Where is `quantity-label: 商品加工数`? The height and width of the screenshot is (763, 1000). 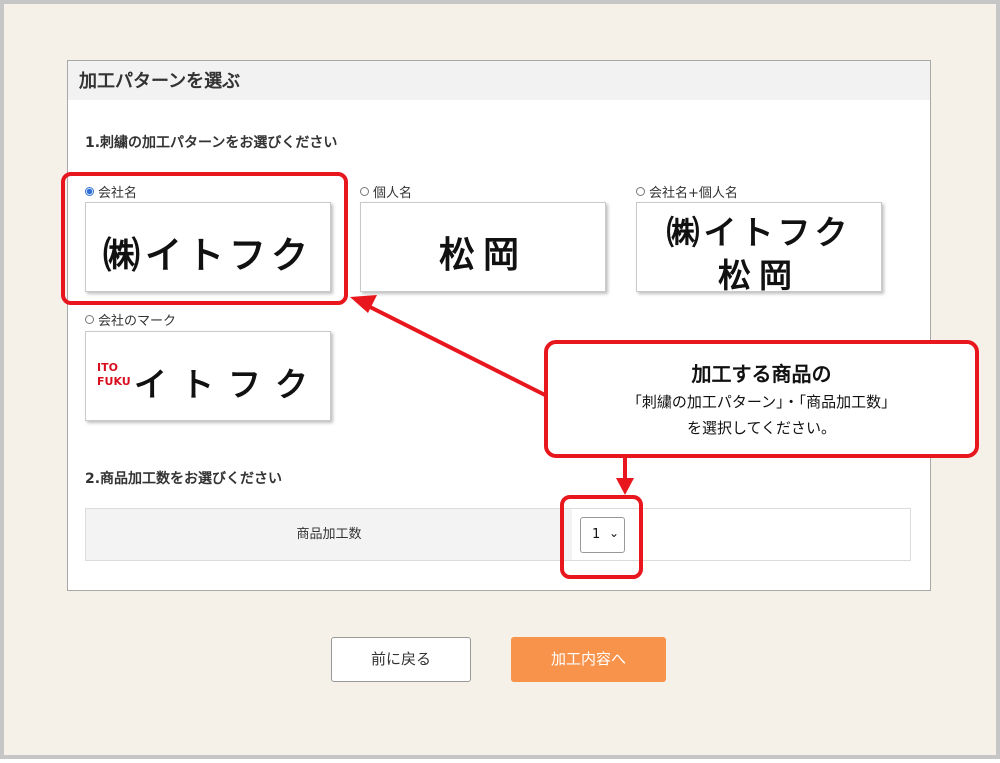
quantity-label: 商品加工数 is located at coordinates (329, 534).